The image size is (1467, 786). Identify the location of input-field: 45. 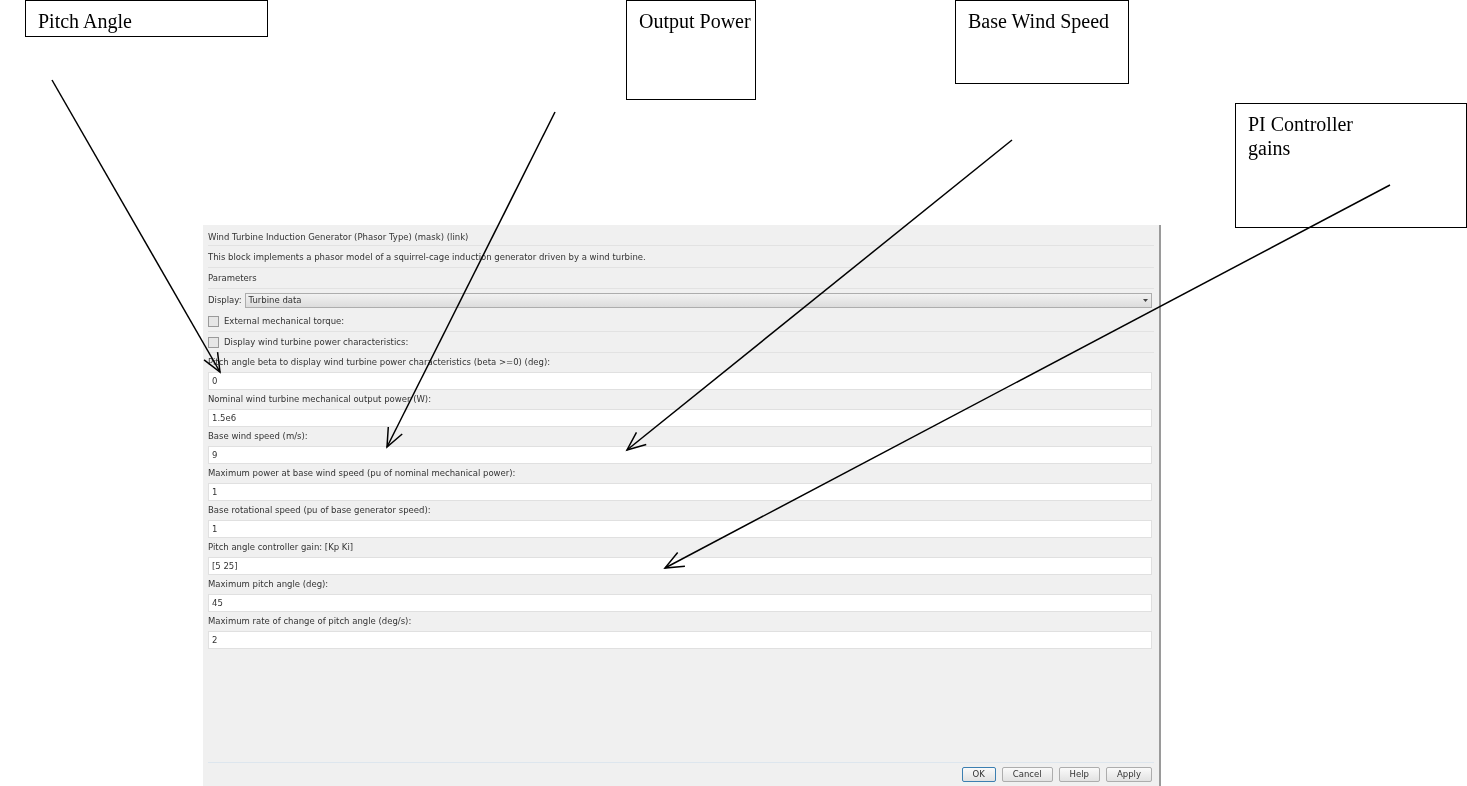
(680, 603).